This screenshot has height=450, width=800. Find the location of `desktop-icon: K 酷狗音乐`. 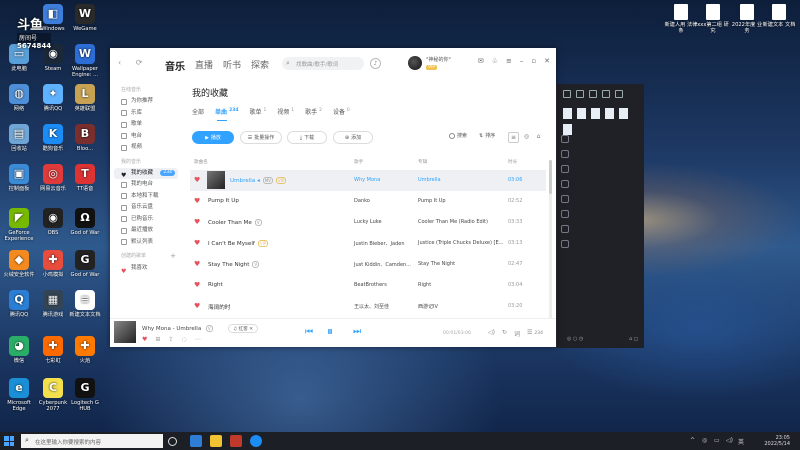

desktop-icon: K 酷狗音乐 is located at coordinates (53, 138).